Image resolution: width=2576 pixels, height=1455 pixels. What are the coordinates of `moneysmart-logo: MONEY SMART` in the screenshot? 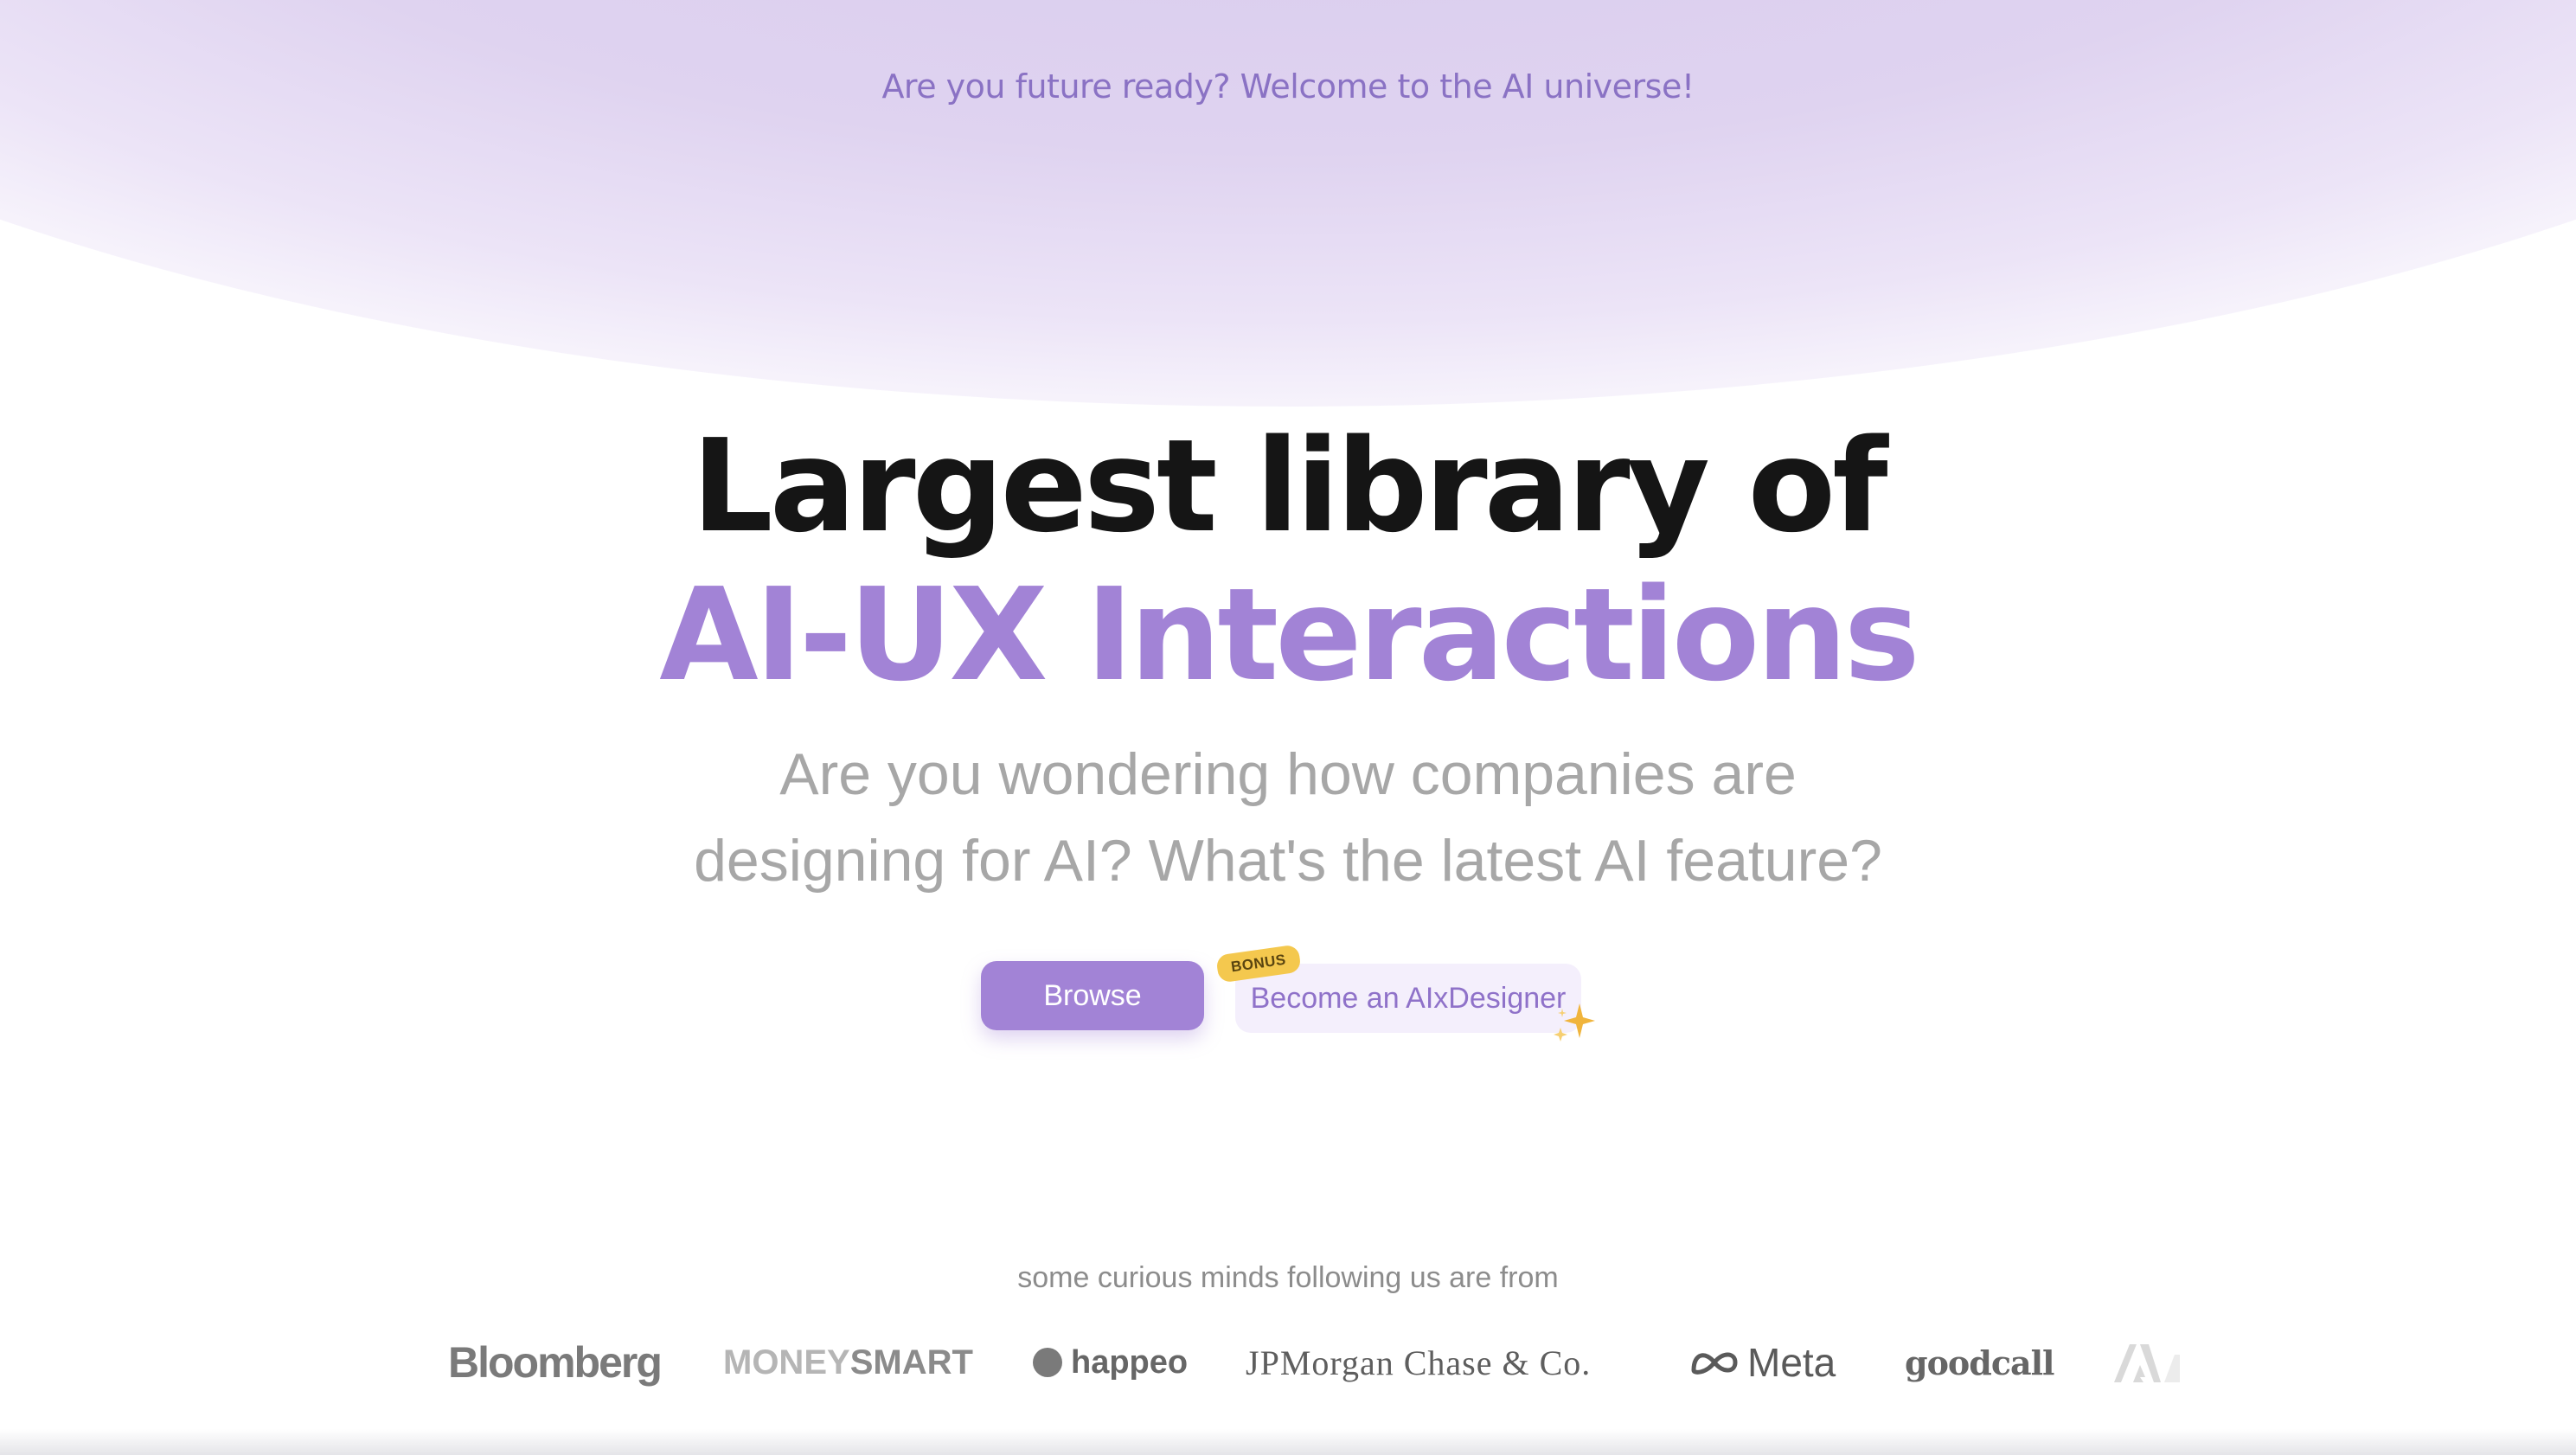 It's located at (848, 1362).